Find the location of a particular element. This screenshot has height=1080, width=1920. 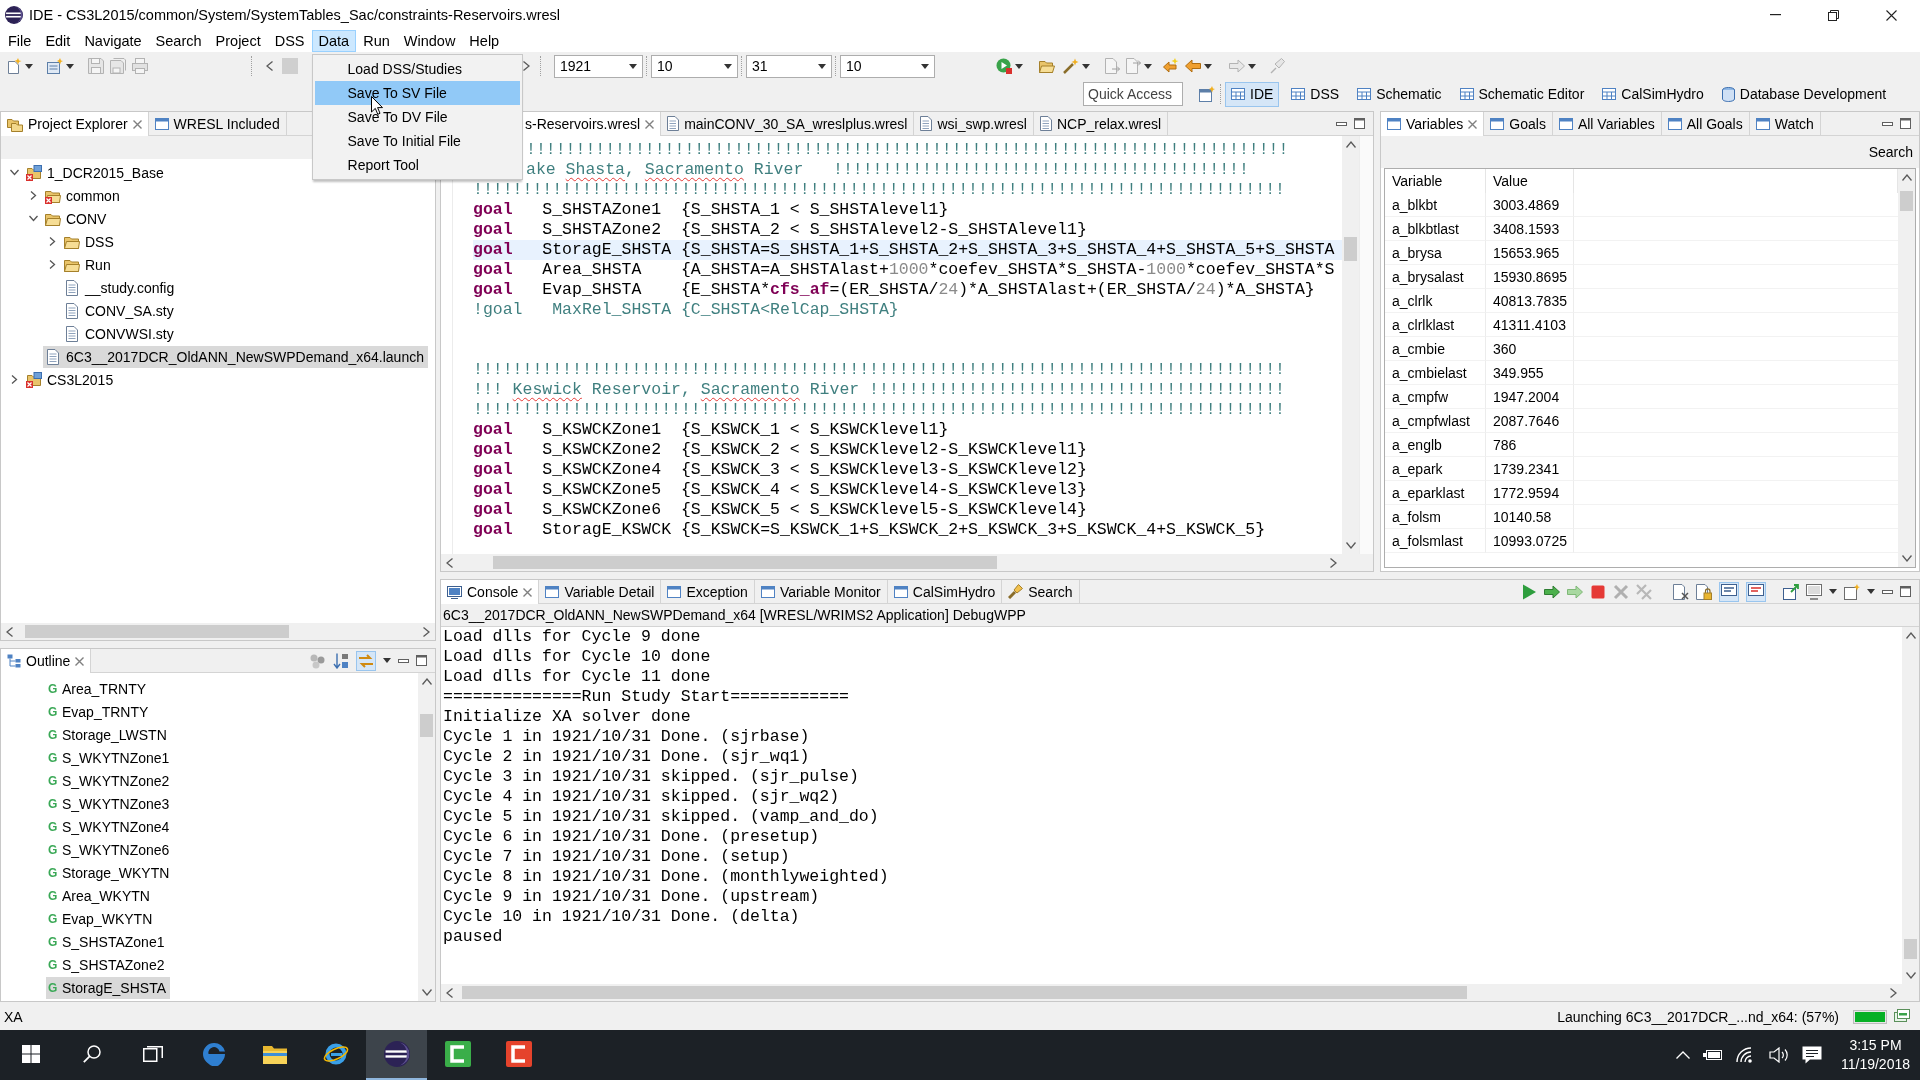

app-tile-icon is located at coordinates (457, 1054).